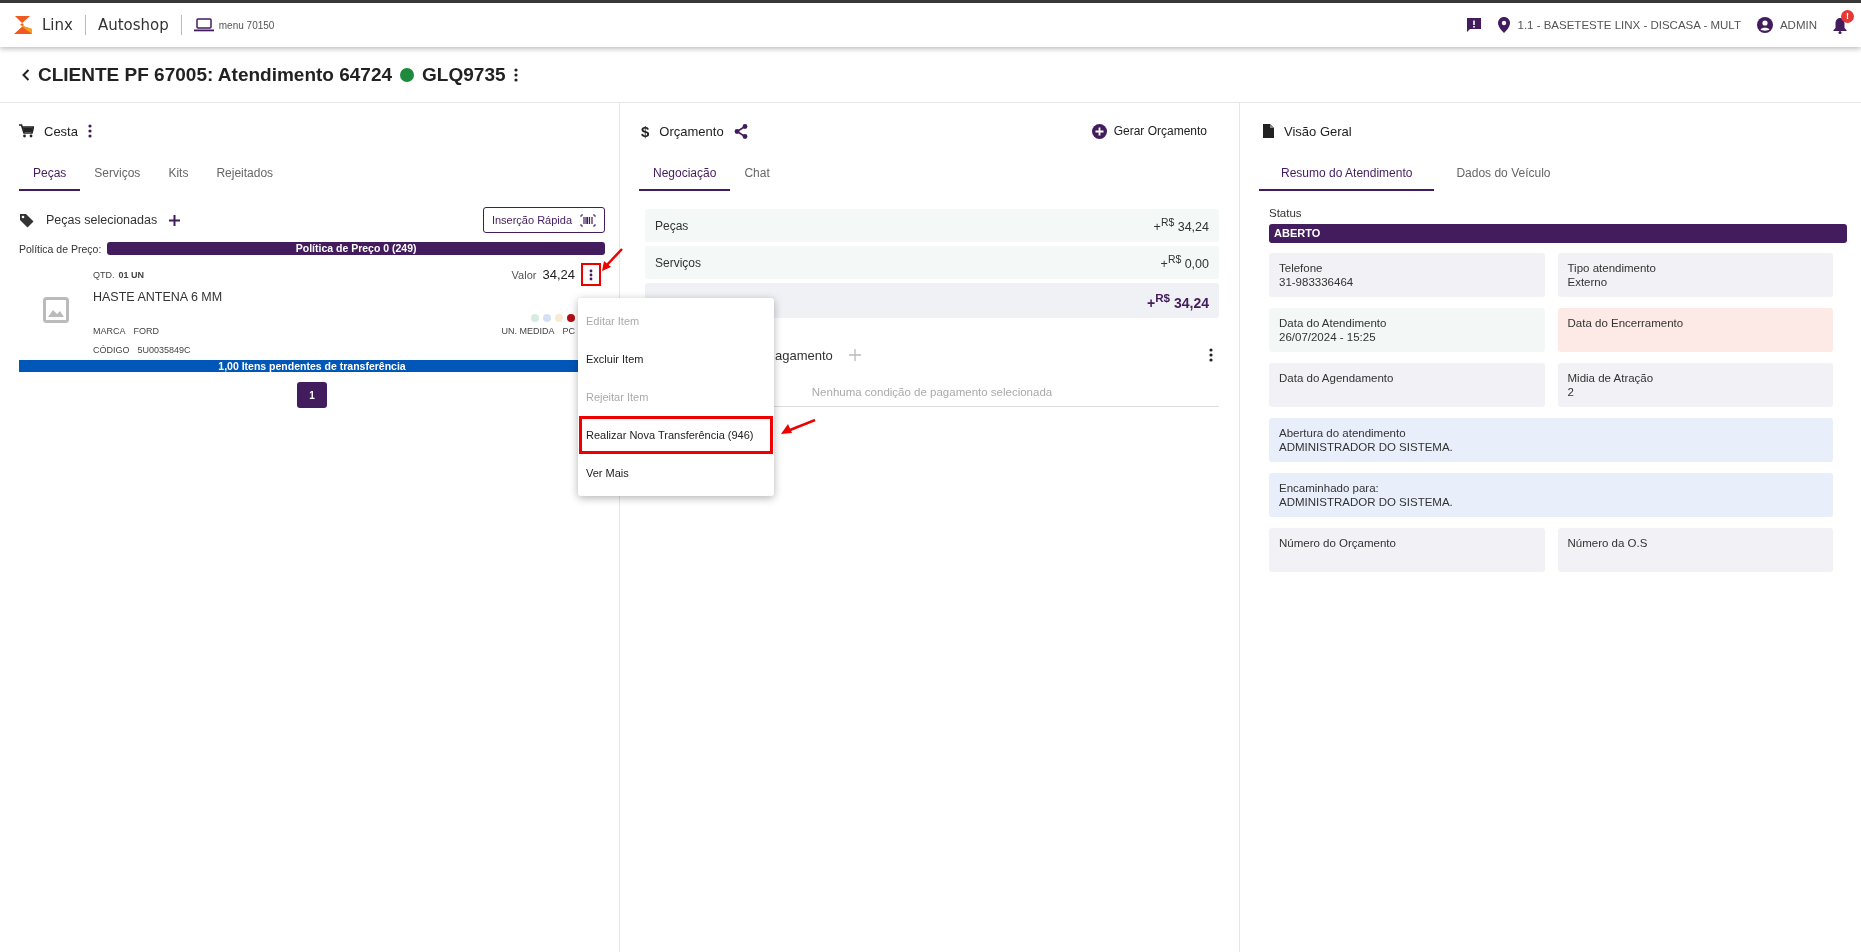  I want to click on product-name: Autoshop, so click(133, 25).